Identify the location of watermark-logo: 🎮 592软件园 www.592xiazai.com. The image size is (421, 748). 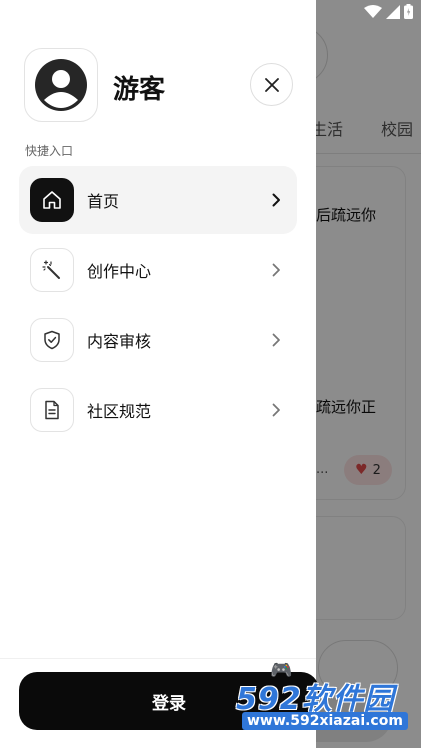
(326, 700).